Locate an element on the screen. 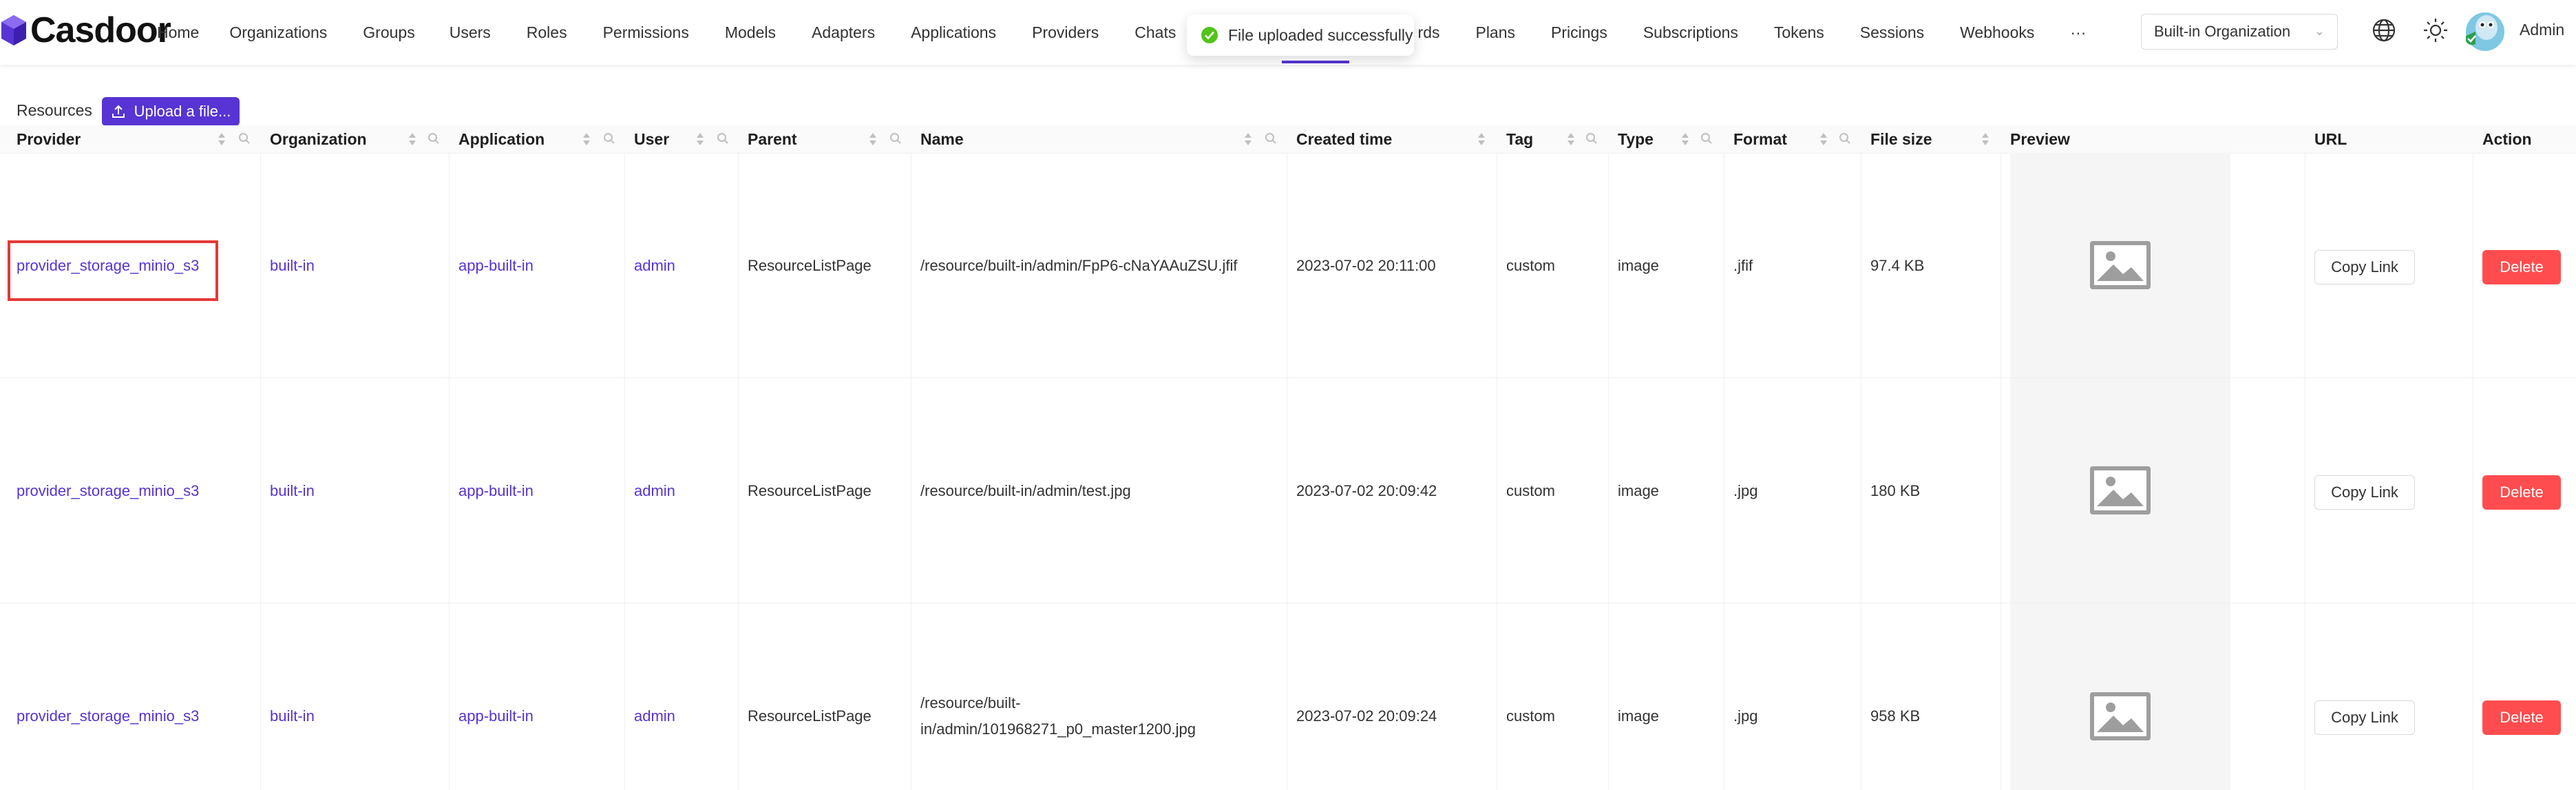  language-button is located at coordinates (2384, 30).